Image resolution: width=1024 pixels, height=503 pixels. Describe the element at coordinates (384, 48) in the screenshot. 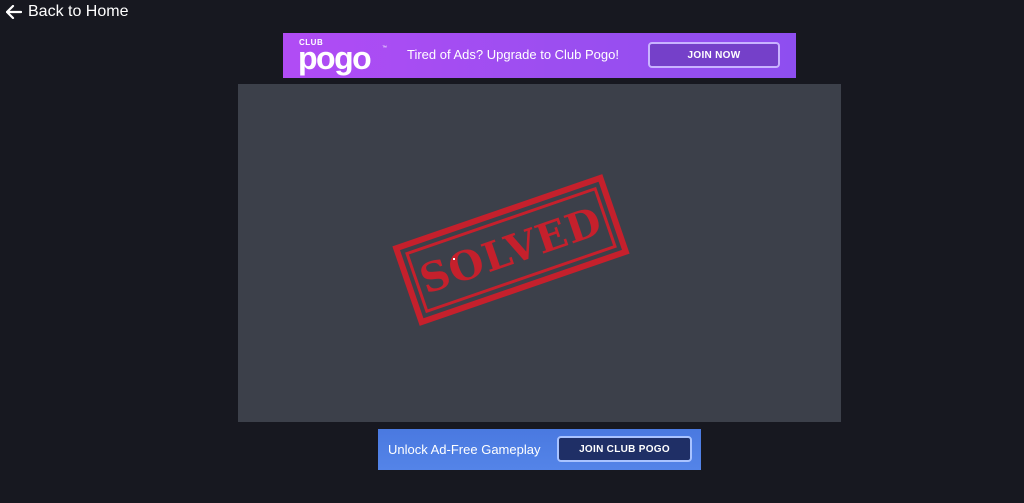

I see `logo-trademark: ™` at that location.